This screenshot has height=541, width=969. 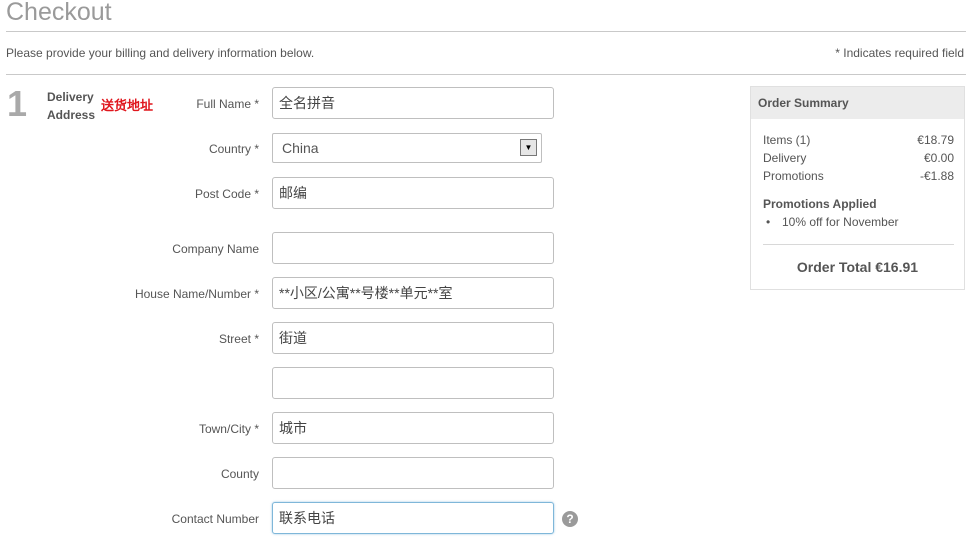 What do you see at coordinates (238, 339) in the screenshot?
I see `street-label: Street *` at bounding box center [238, 339].